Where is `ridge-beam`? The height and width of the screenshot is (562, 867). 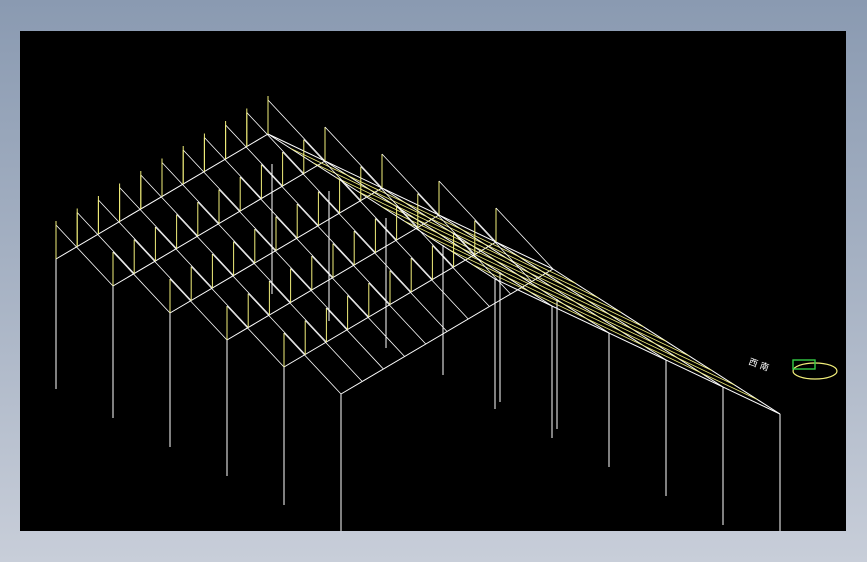 ridge-beam is located at coordinates (410, 201).